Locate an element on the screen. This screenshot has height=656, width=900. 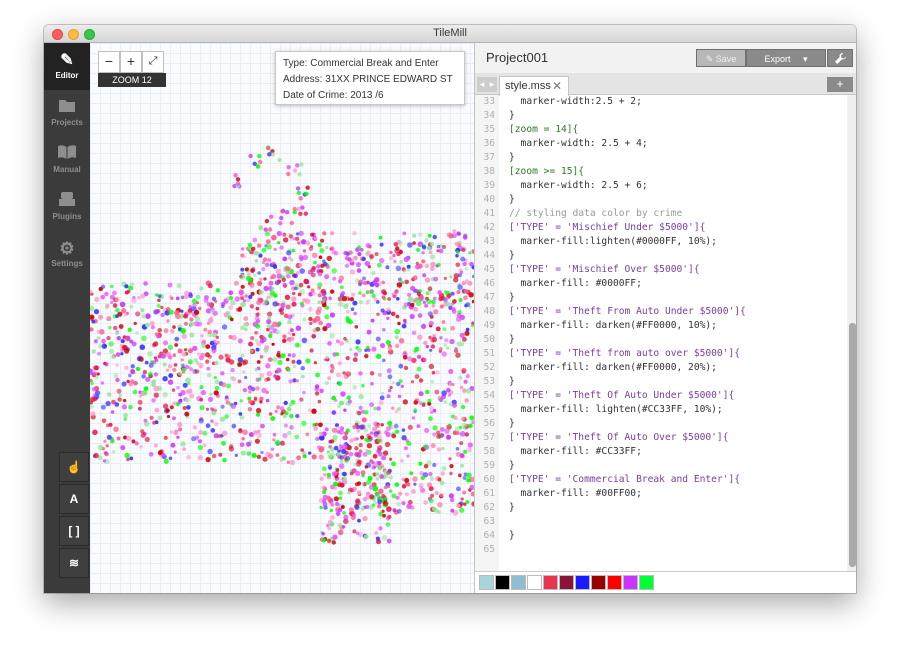
line-number: 58 is located at coordinates (489, 451).